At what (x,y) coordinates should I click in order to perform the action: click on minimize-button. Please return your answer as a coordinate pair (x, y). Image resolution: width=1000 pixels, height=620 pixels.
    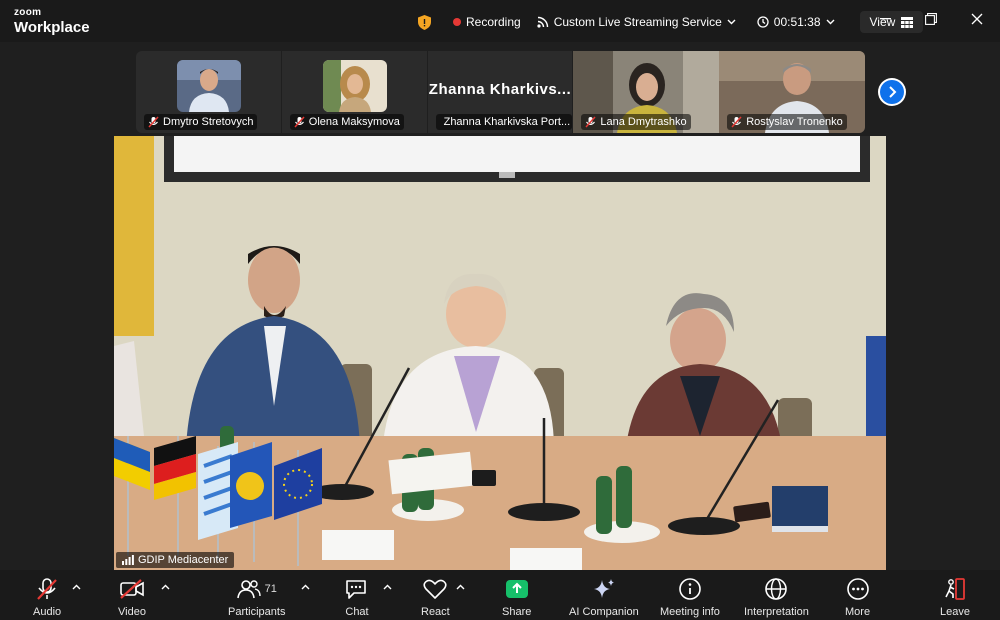
    Looking at the image, I should click on (885, 19).